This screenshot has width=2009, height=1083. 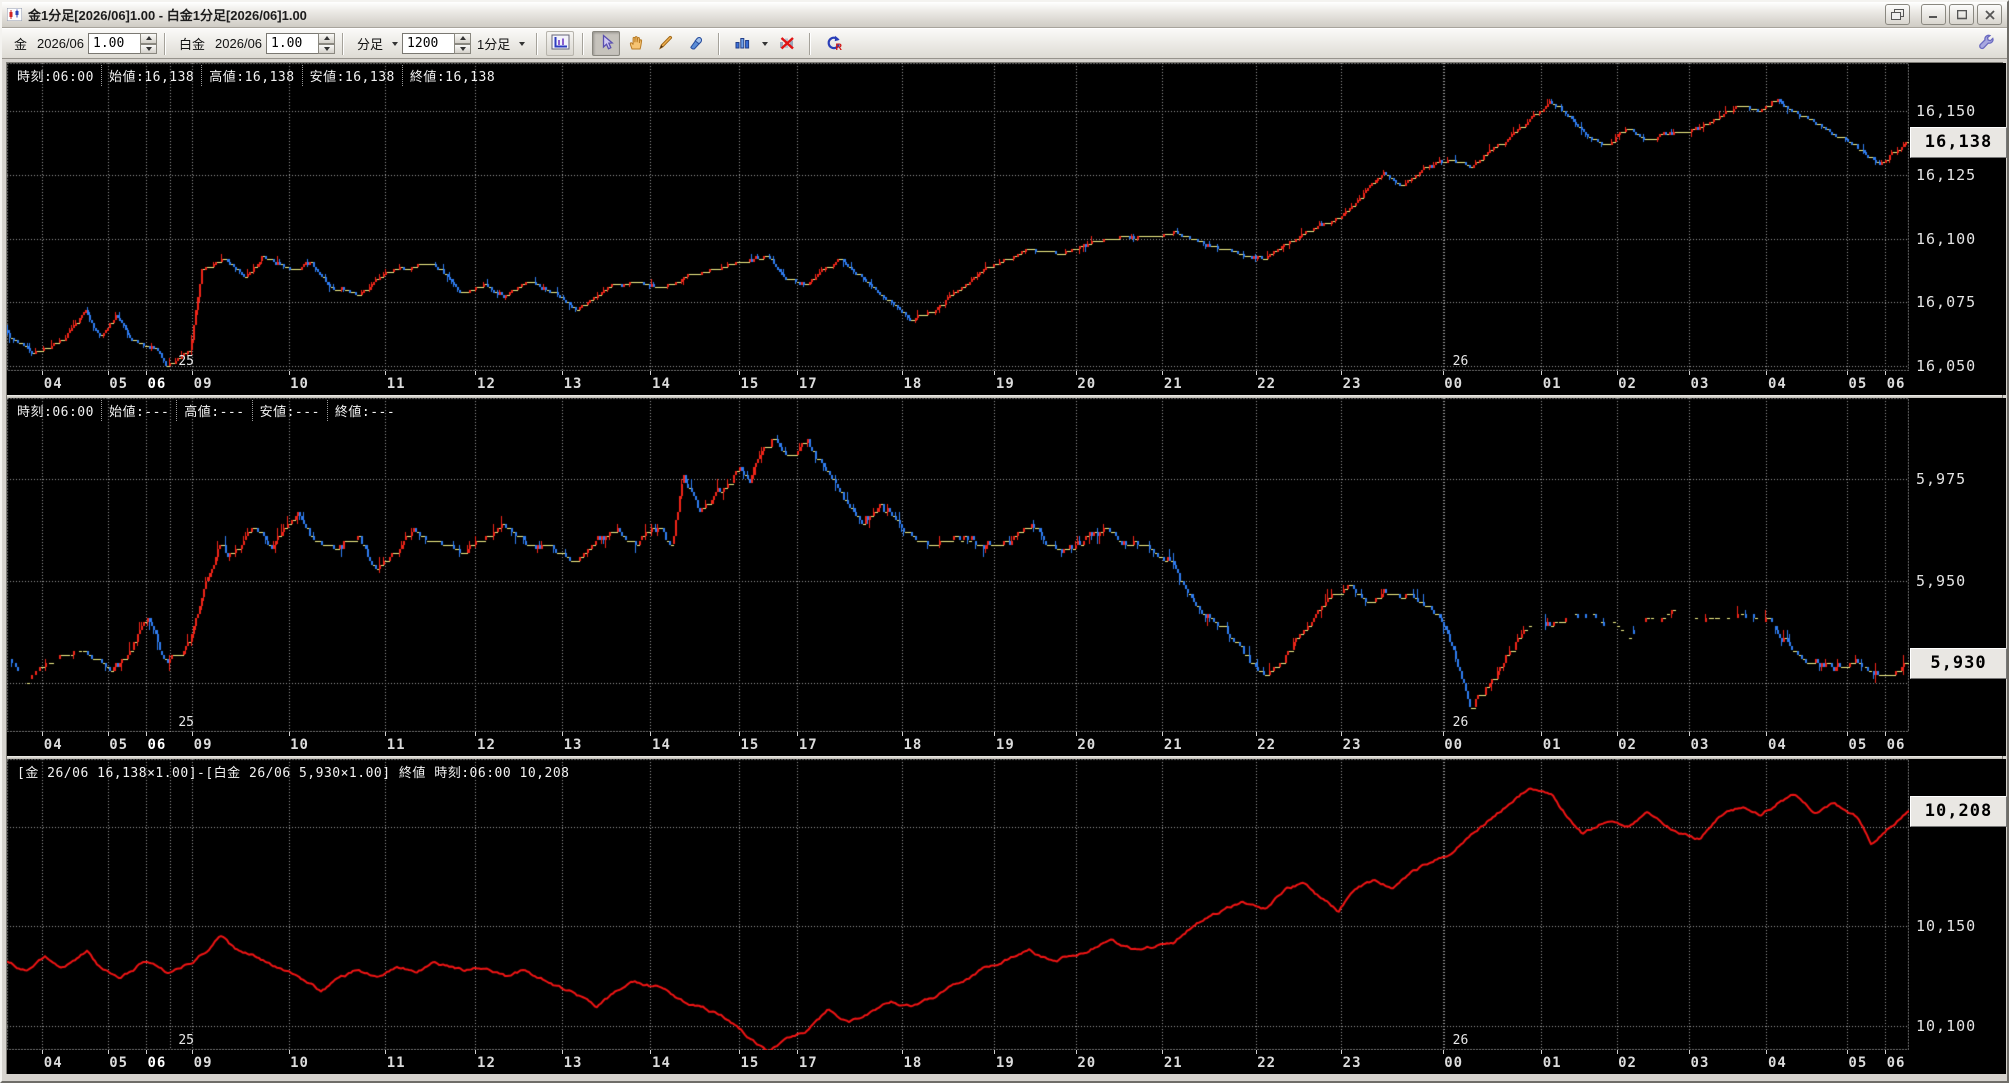 What do you see at coordinates (1961, 14) in the screenshot?
I see `maximize-button` at bounding box center [1961, 14].